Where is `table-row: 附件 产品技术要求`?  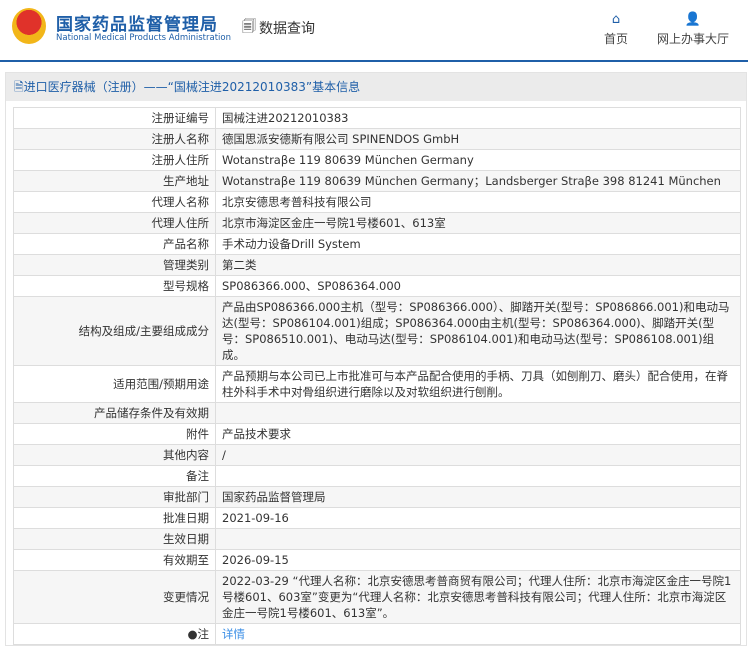
table-row: 附件 产品技术要求 is located at coordinates (377, 434).